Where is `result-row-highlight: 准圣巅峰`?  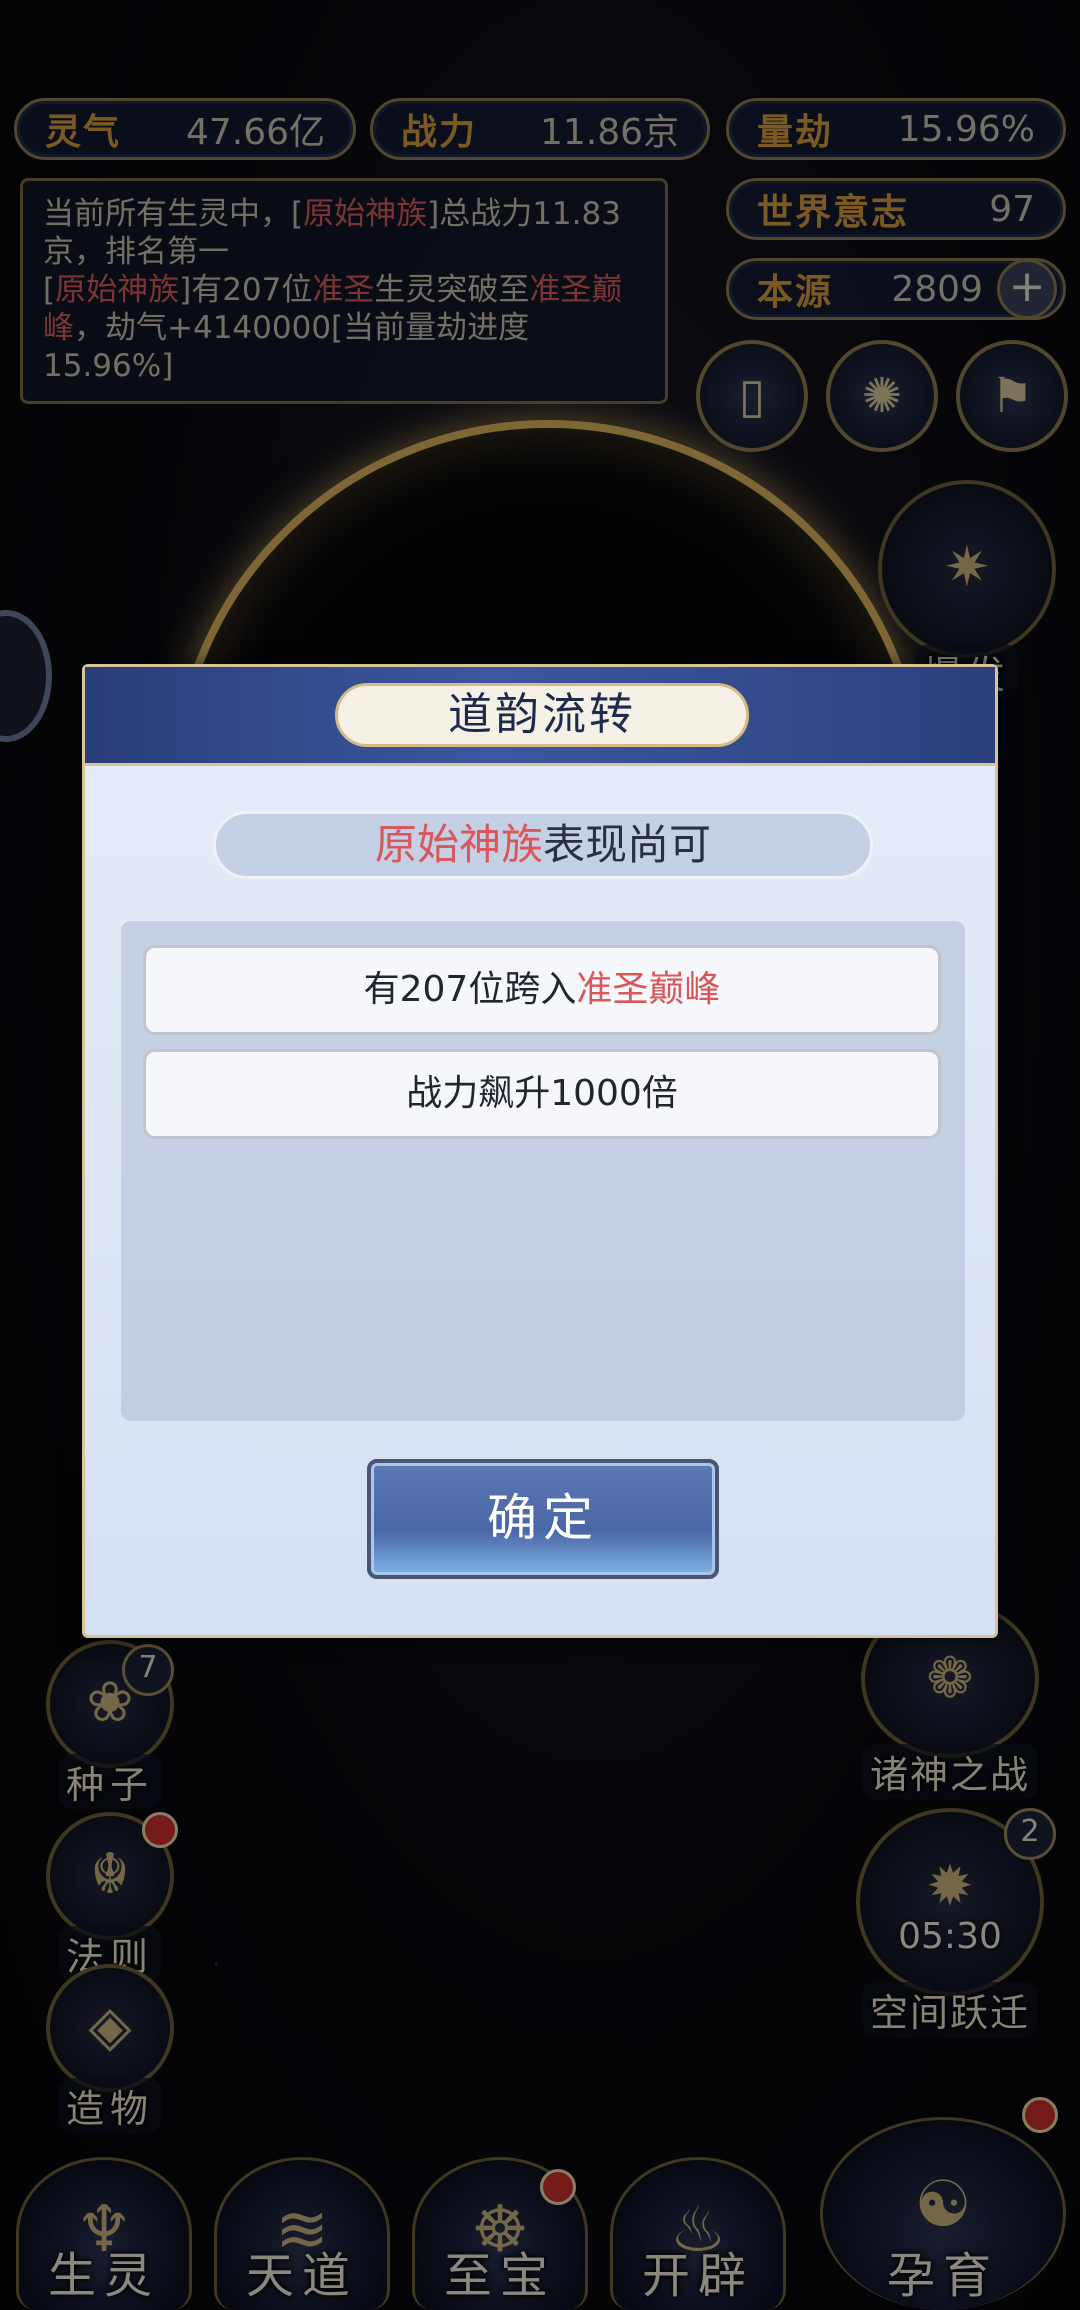
result-row-highlight: 准圣巅峰 is located at coordinates (648, 989).